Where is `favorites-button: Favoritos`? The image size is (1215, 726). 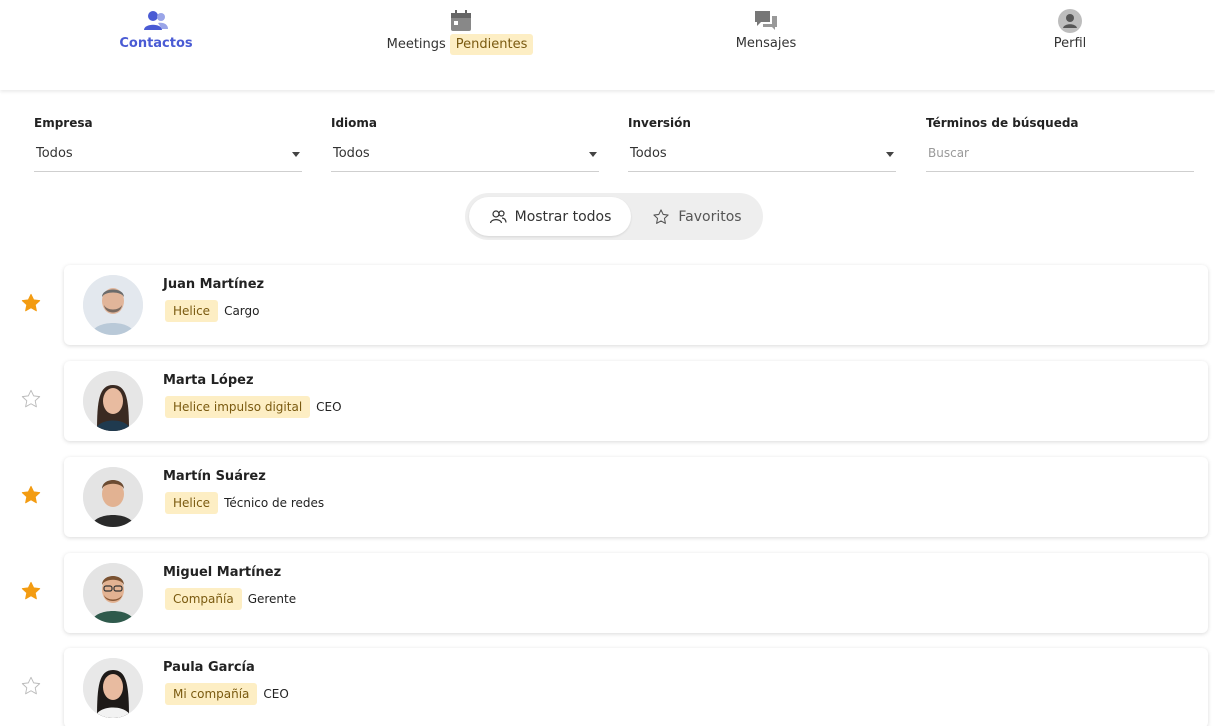 favorites-button: Favoritos is located at coordinates (697, 216).